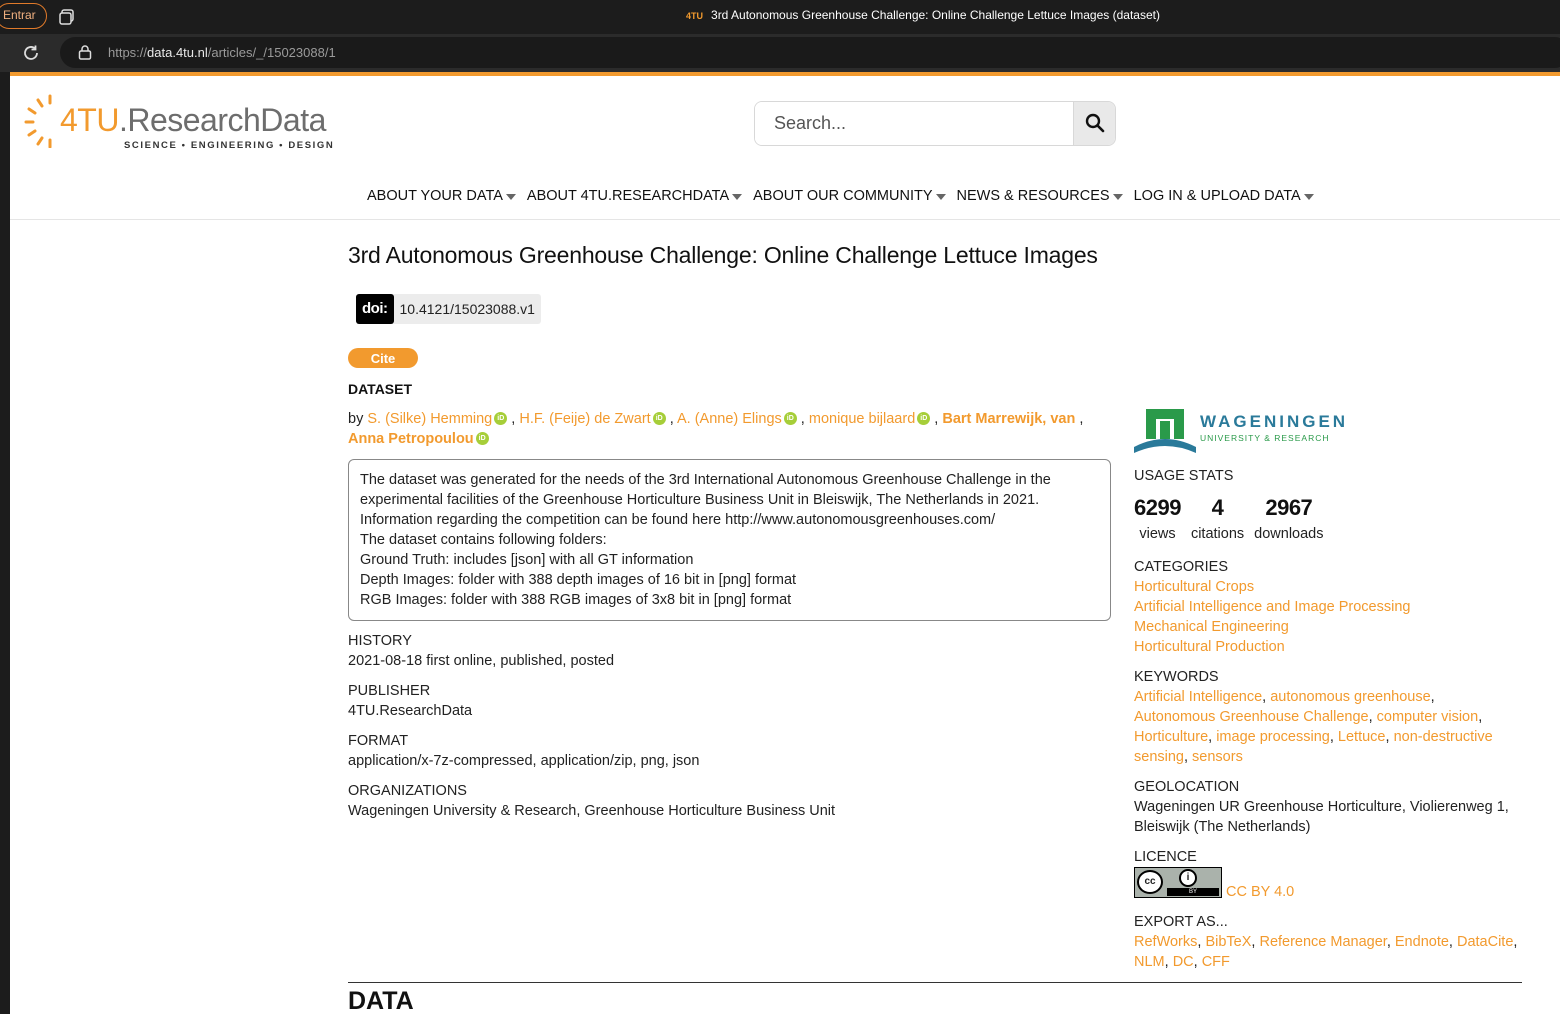 The image size is (1560, 1014). What do you see at coordinates (193, 120) in the screenshot?
I see `logo-wordmark: 4TU.ResearchData` at bounding box center [193, 120].